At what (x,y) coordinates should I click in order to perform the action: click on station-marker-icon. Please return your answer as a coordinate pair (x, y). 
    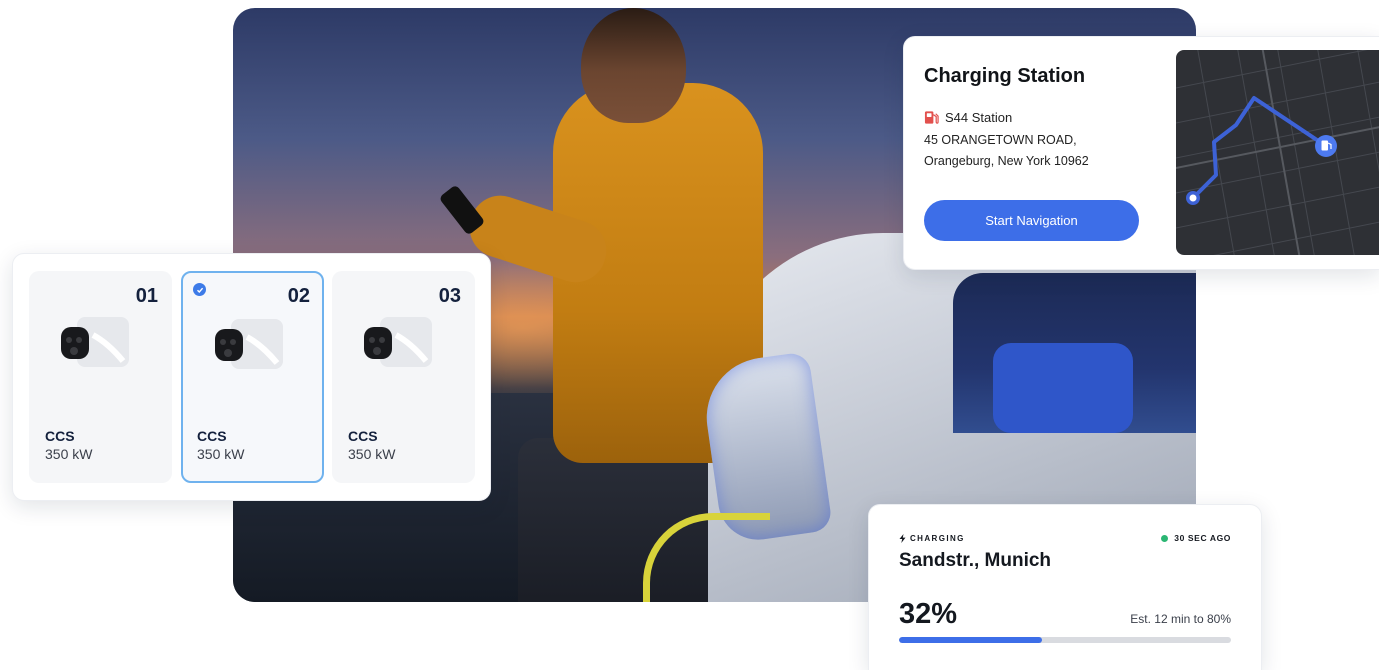
    Looking at the image, I should click on (1324, 145).